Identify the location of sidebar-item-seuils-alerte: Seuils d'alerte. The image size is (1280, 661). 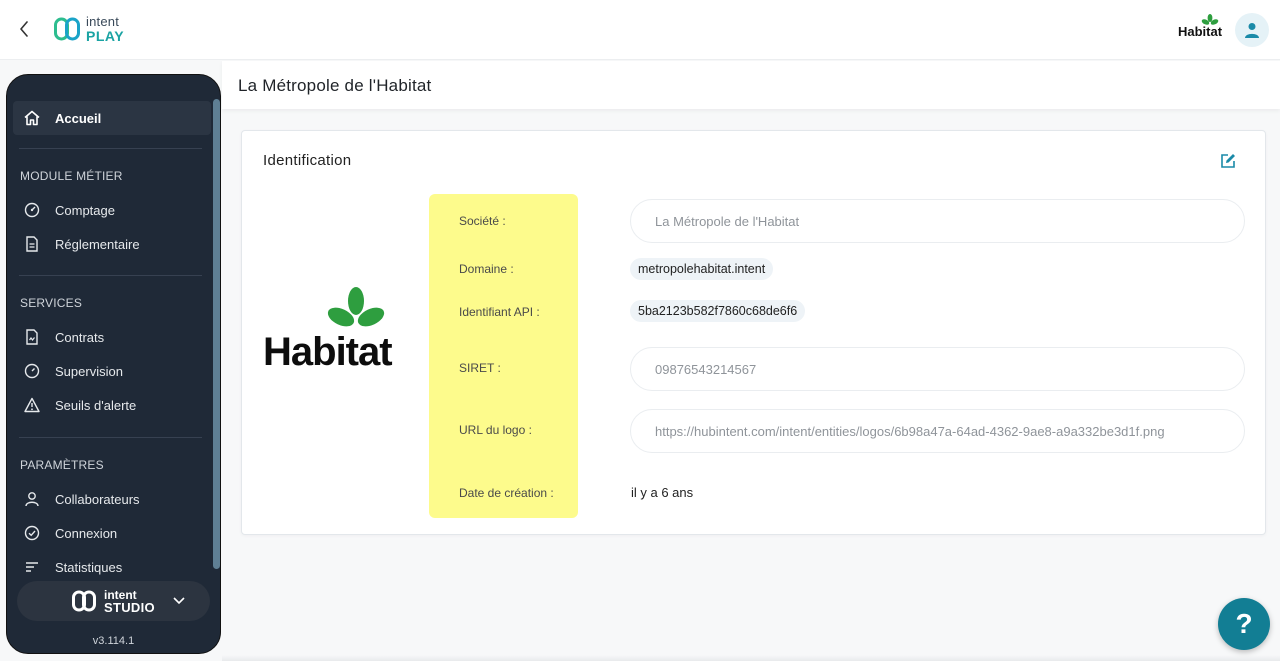
(112, 405).